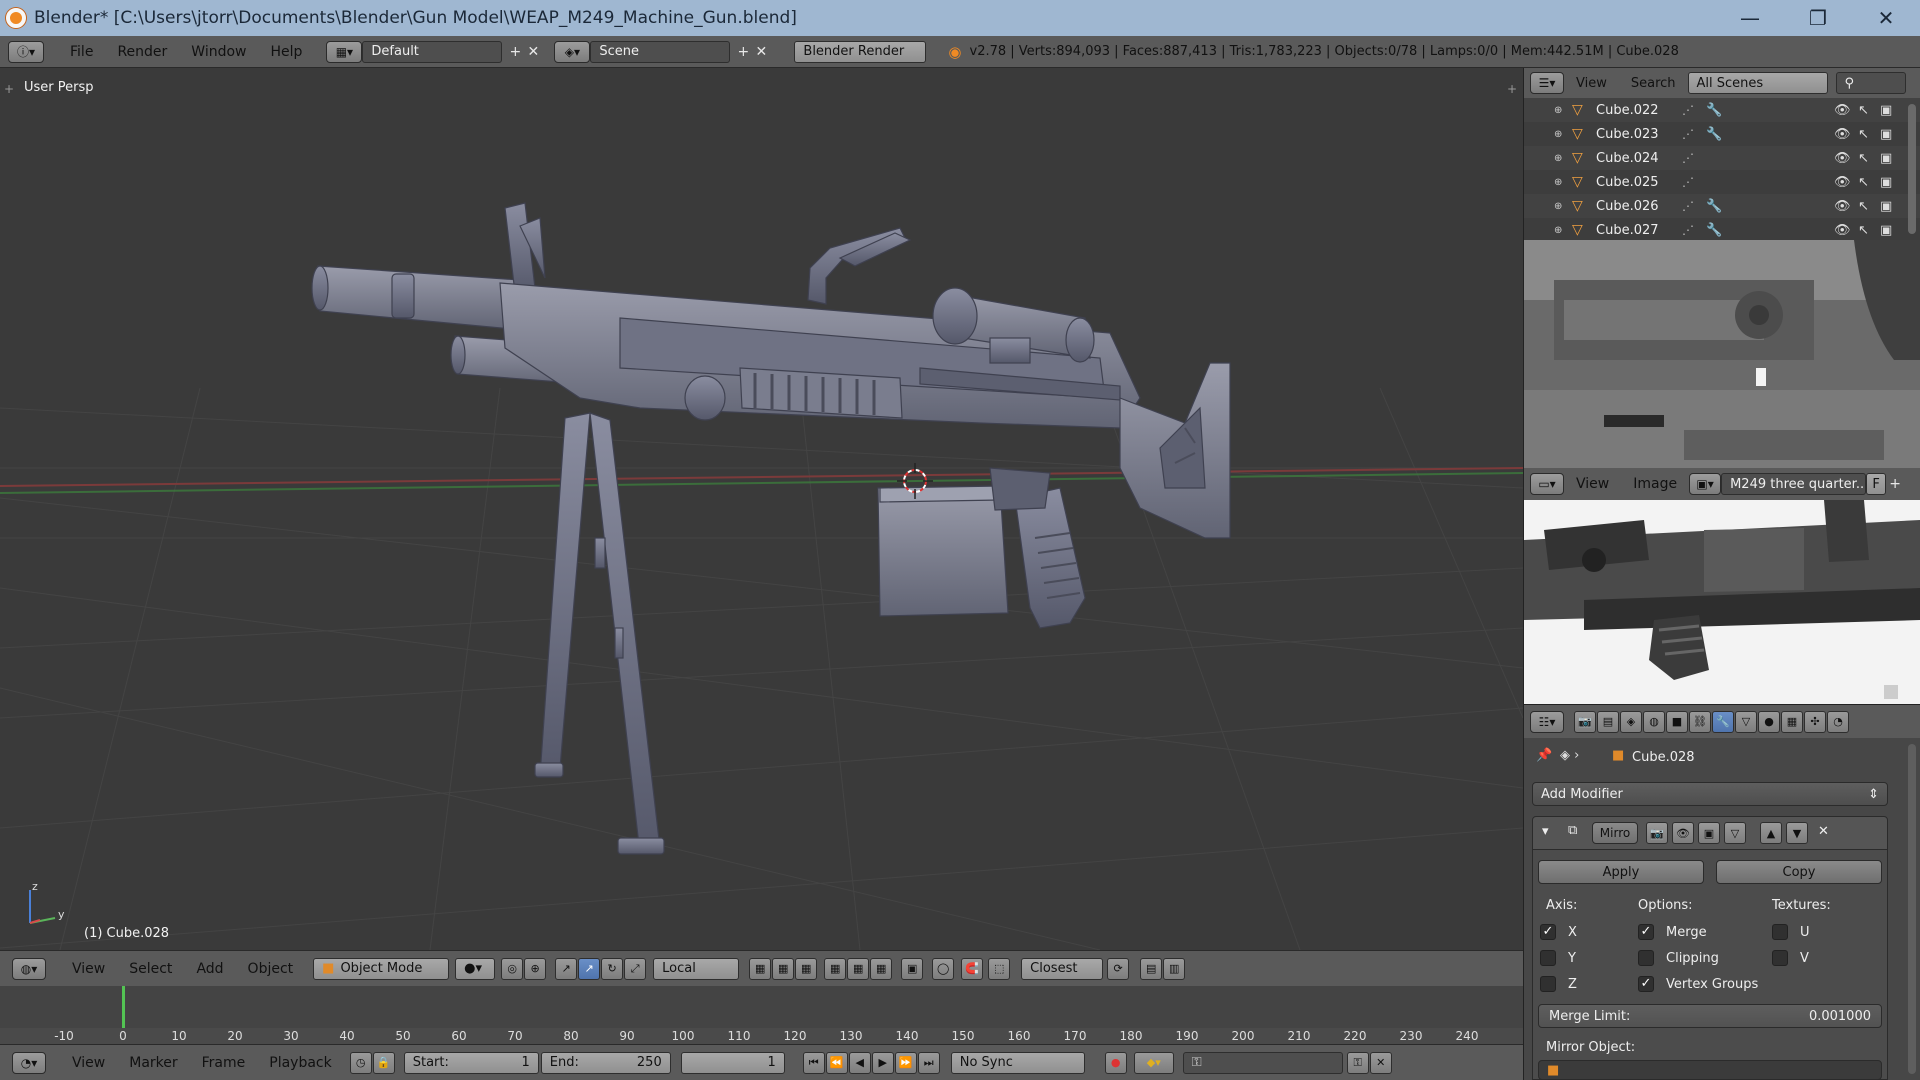  What do you see at coordinates (1722, 158) in the screenshot?
I see `outliner-row: ⊕ ▽ Cube.024 ⋰ 👁 ↖ ▣` at bounding box center [1722, 158].